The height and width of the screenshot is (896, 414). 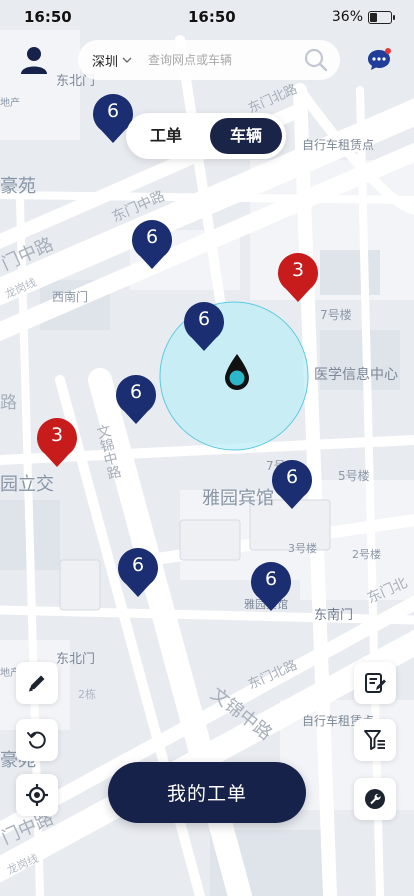 I want to click on top-bar: 深圳, so click(x=207, y=61).